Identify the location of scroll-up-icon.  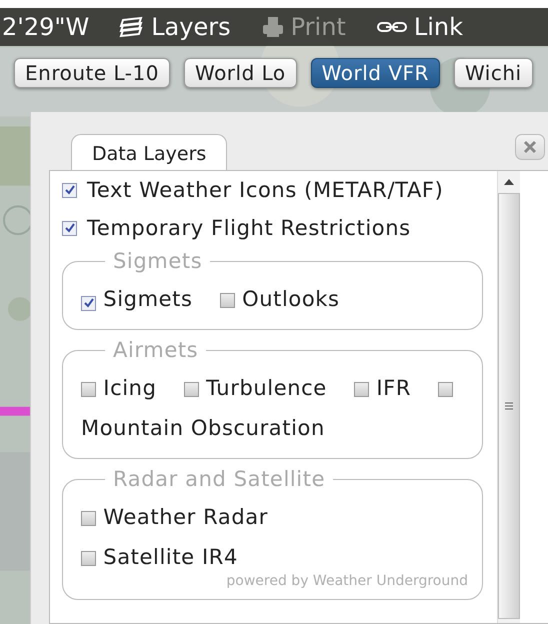
(509, 182).